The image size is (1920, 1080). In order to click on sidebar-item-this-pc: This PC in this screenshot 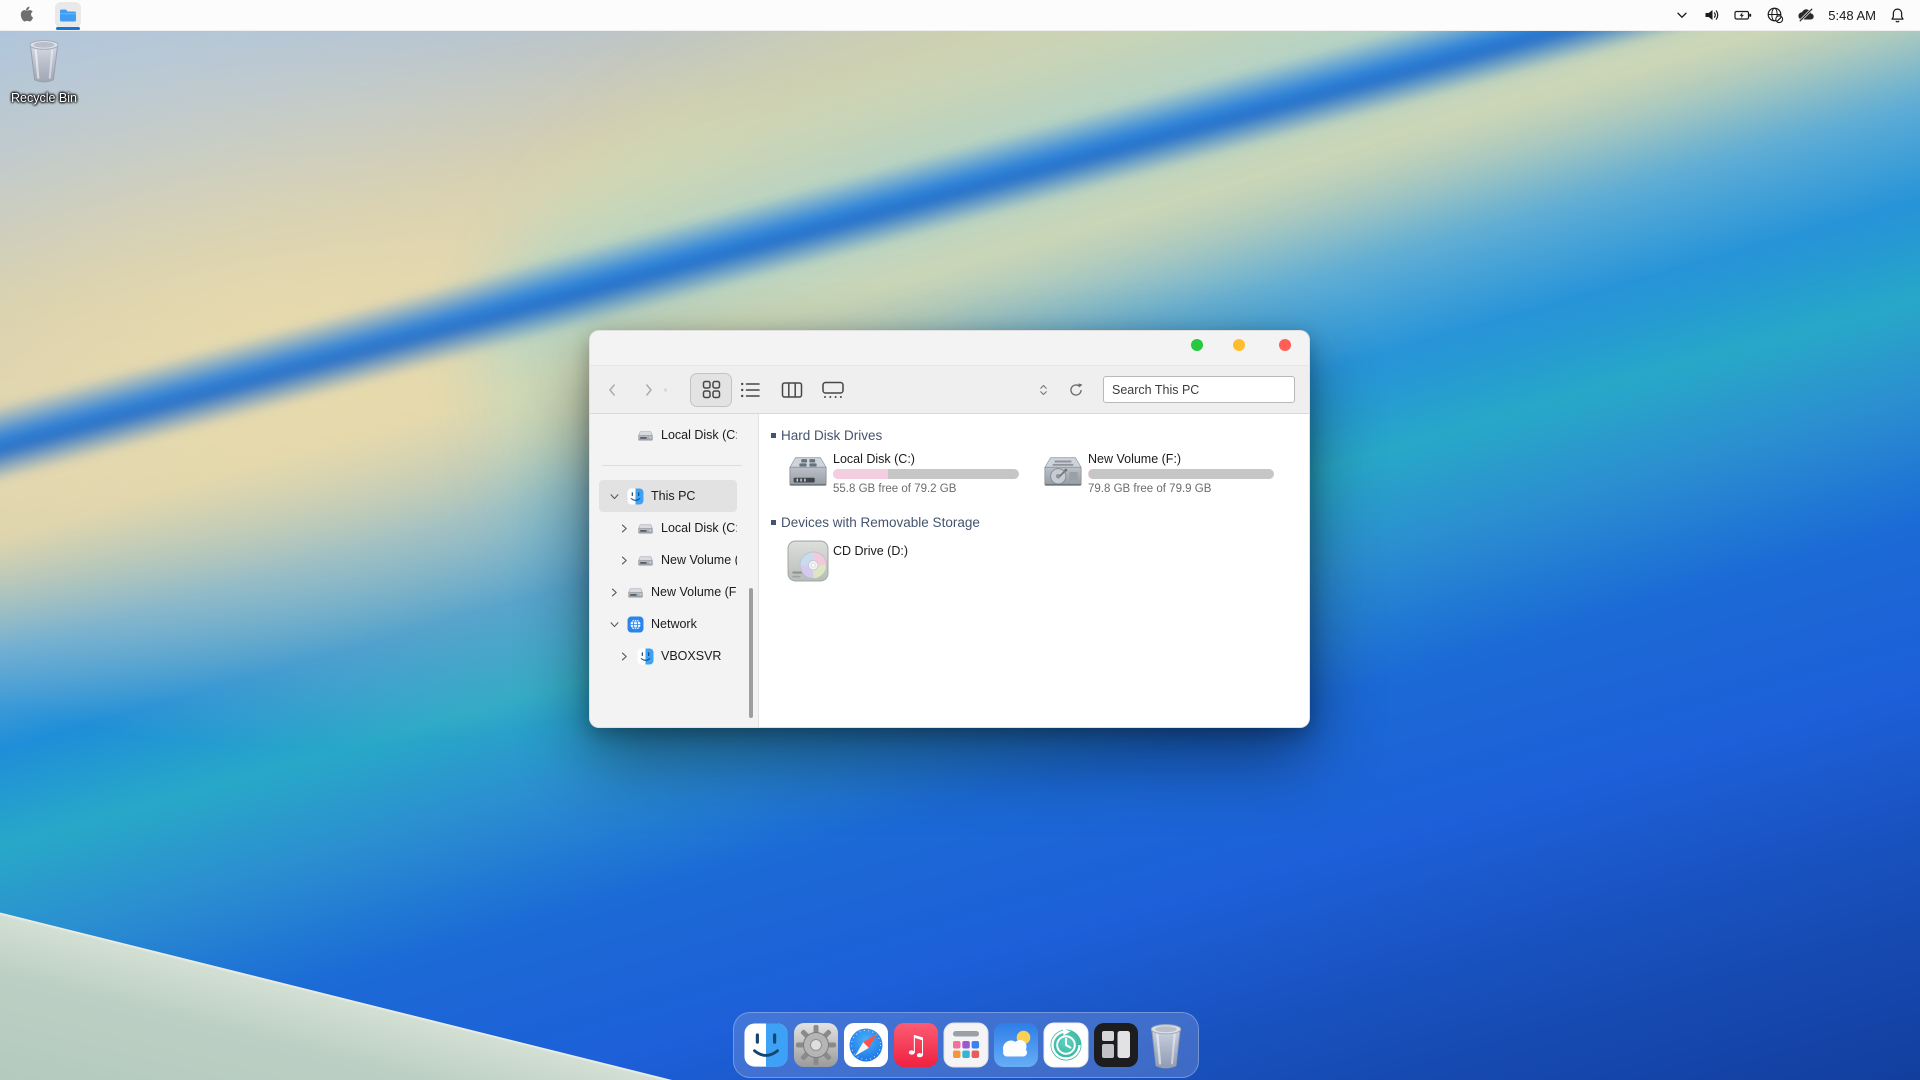, I will do `click(668, 496)`.